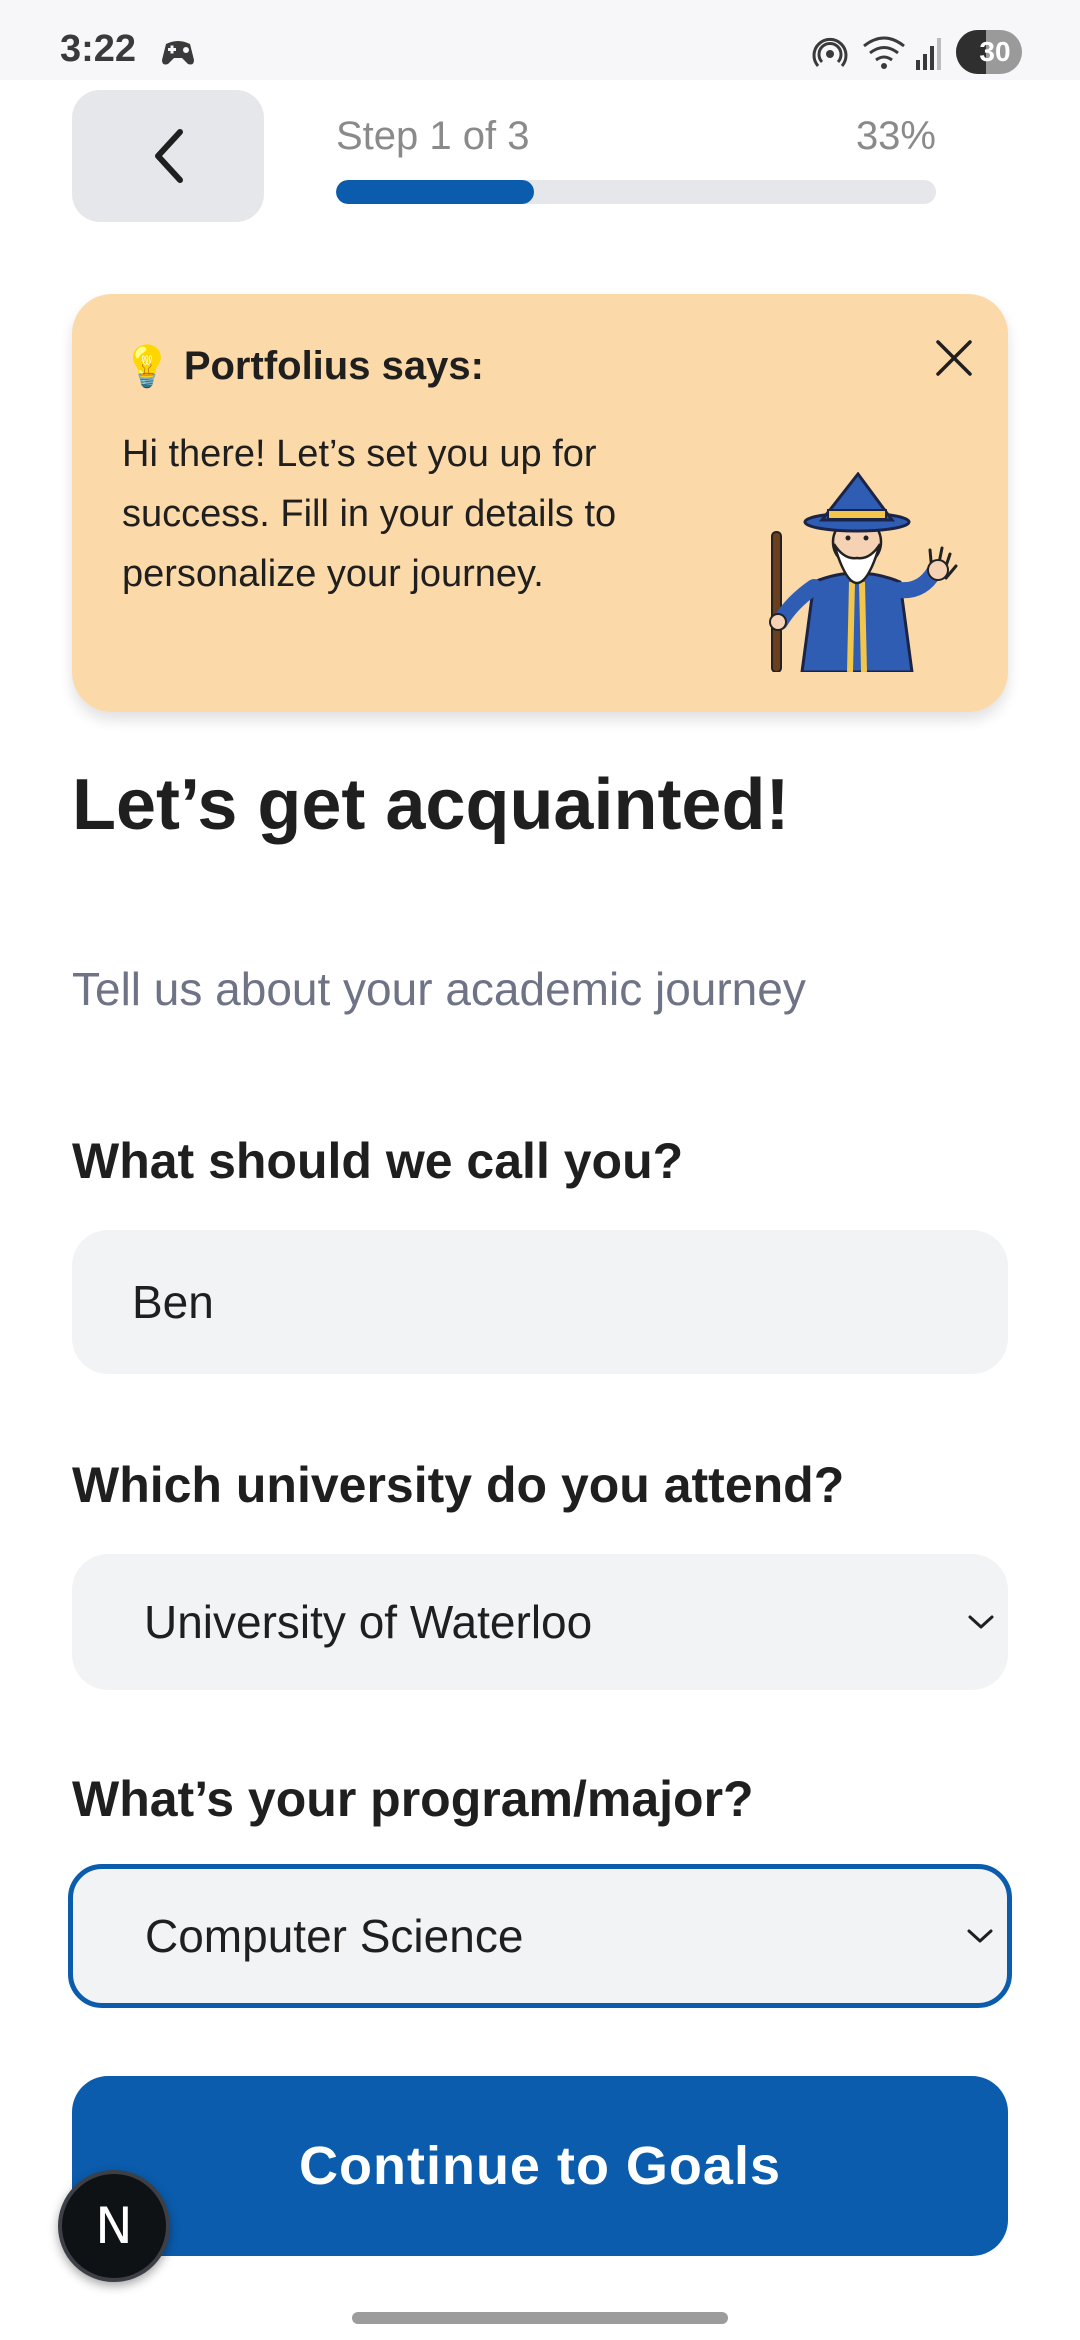 The height and width of the screenshot is (2340, 1080). I want to click on program-select-value: Computer Science, so click(334, 1936).